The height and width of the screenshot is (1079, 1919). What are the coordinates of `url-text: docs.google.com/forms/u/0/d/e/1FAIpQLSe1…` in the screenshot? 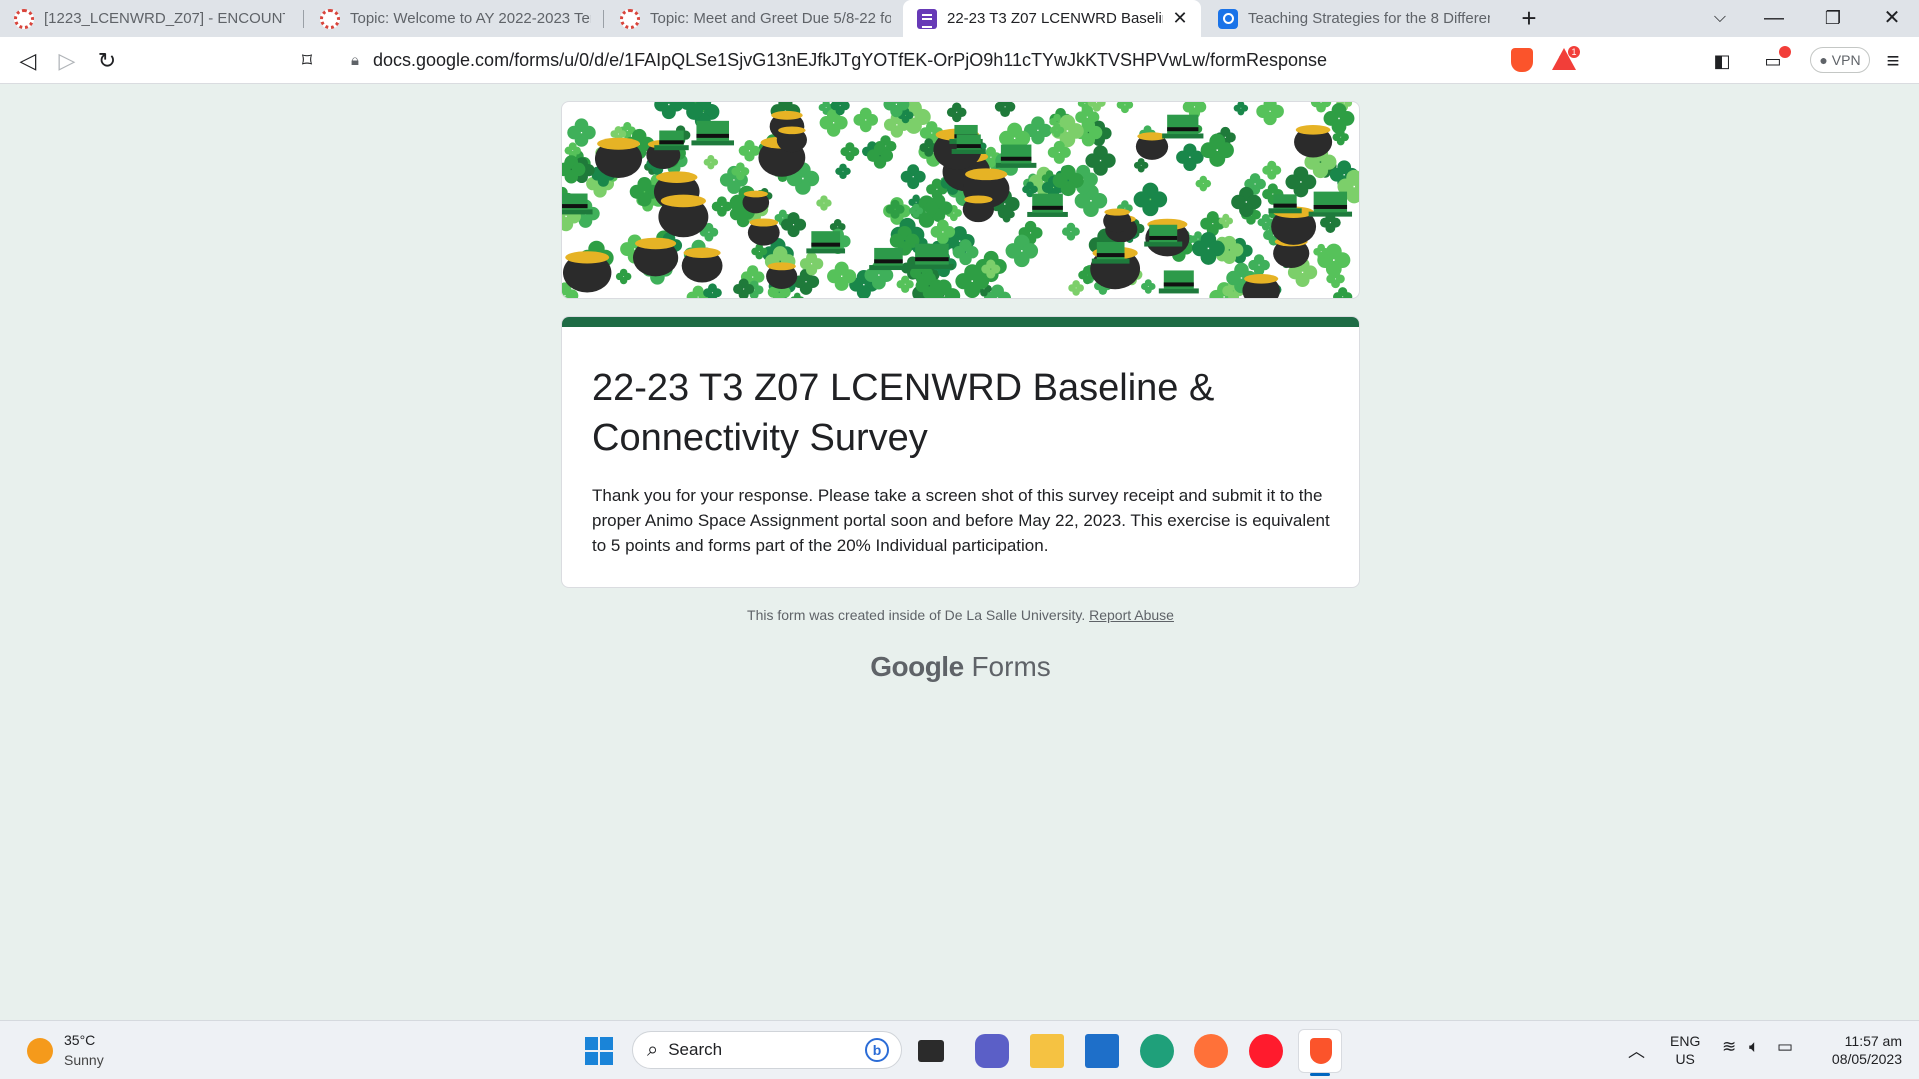 It's located at (964, 60).